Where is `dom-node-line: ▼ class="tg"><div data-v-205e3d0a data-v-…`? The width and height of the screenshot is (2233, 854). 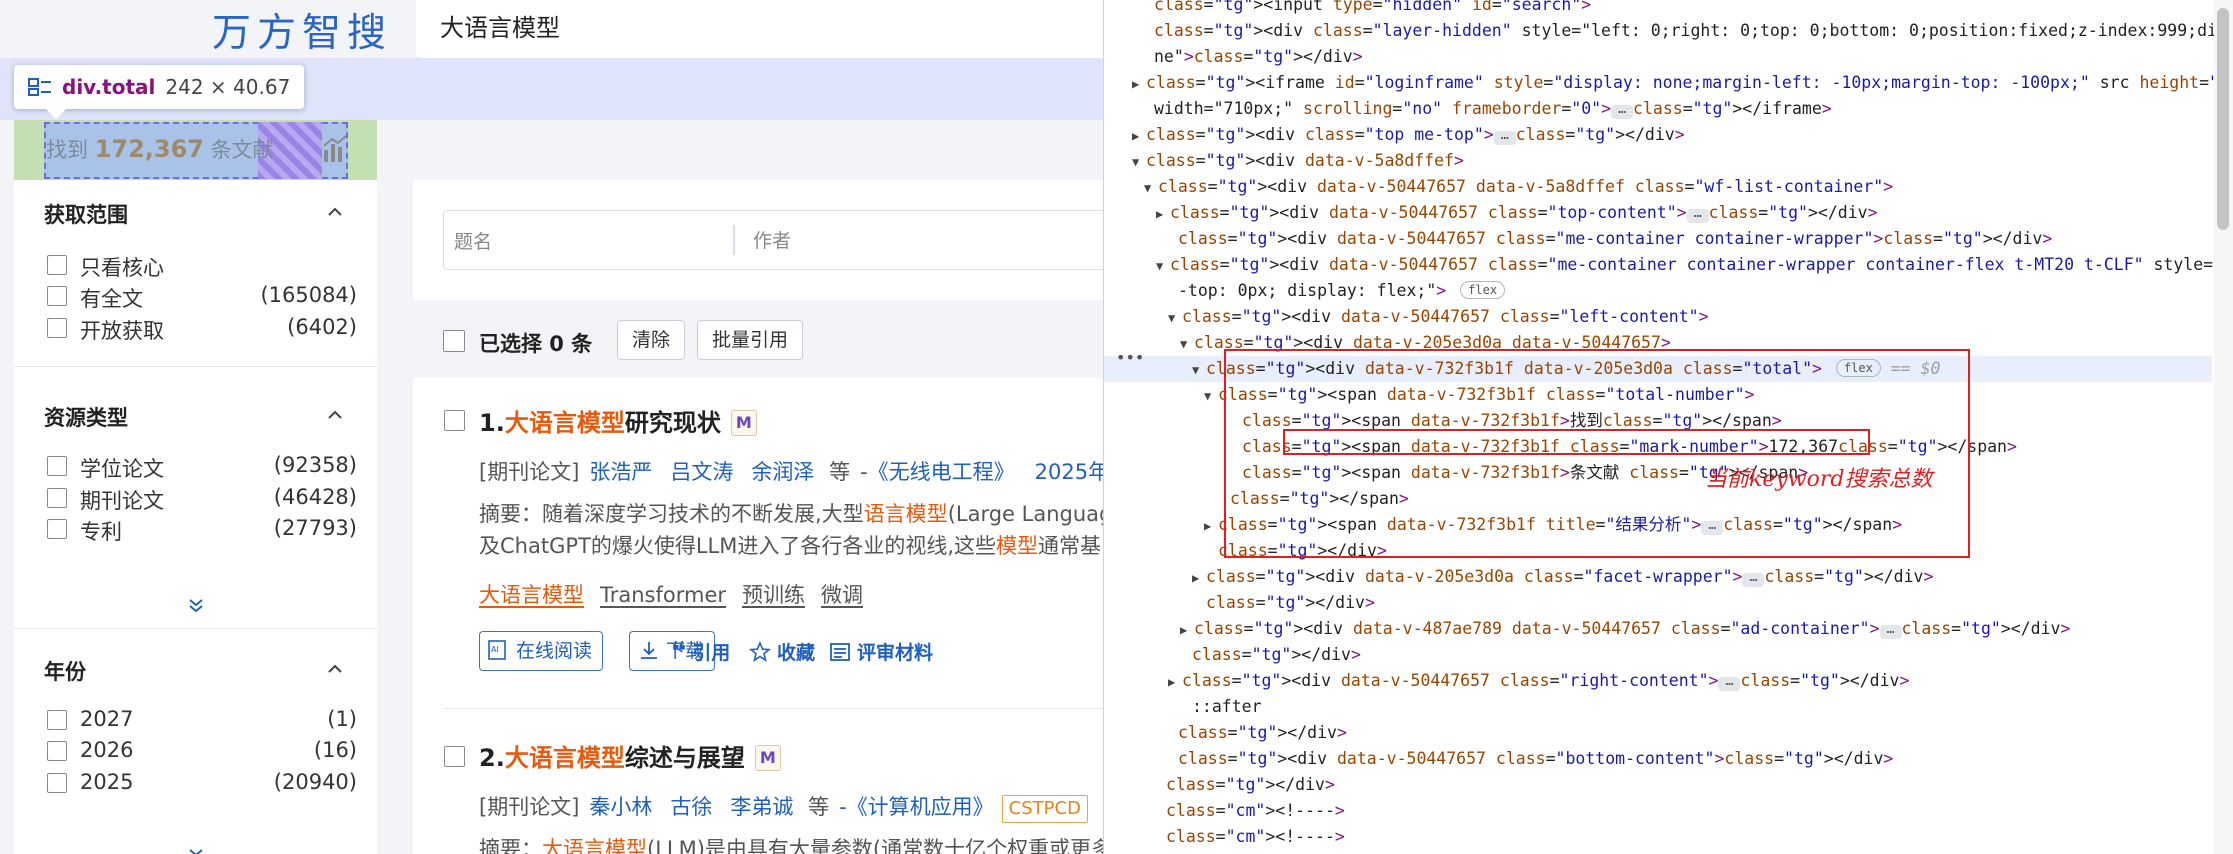
dom-node-line: ▼ class="tg"><div data-v-205e3d0a data-v-… is located at coordinates (1658, 343).